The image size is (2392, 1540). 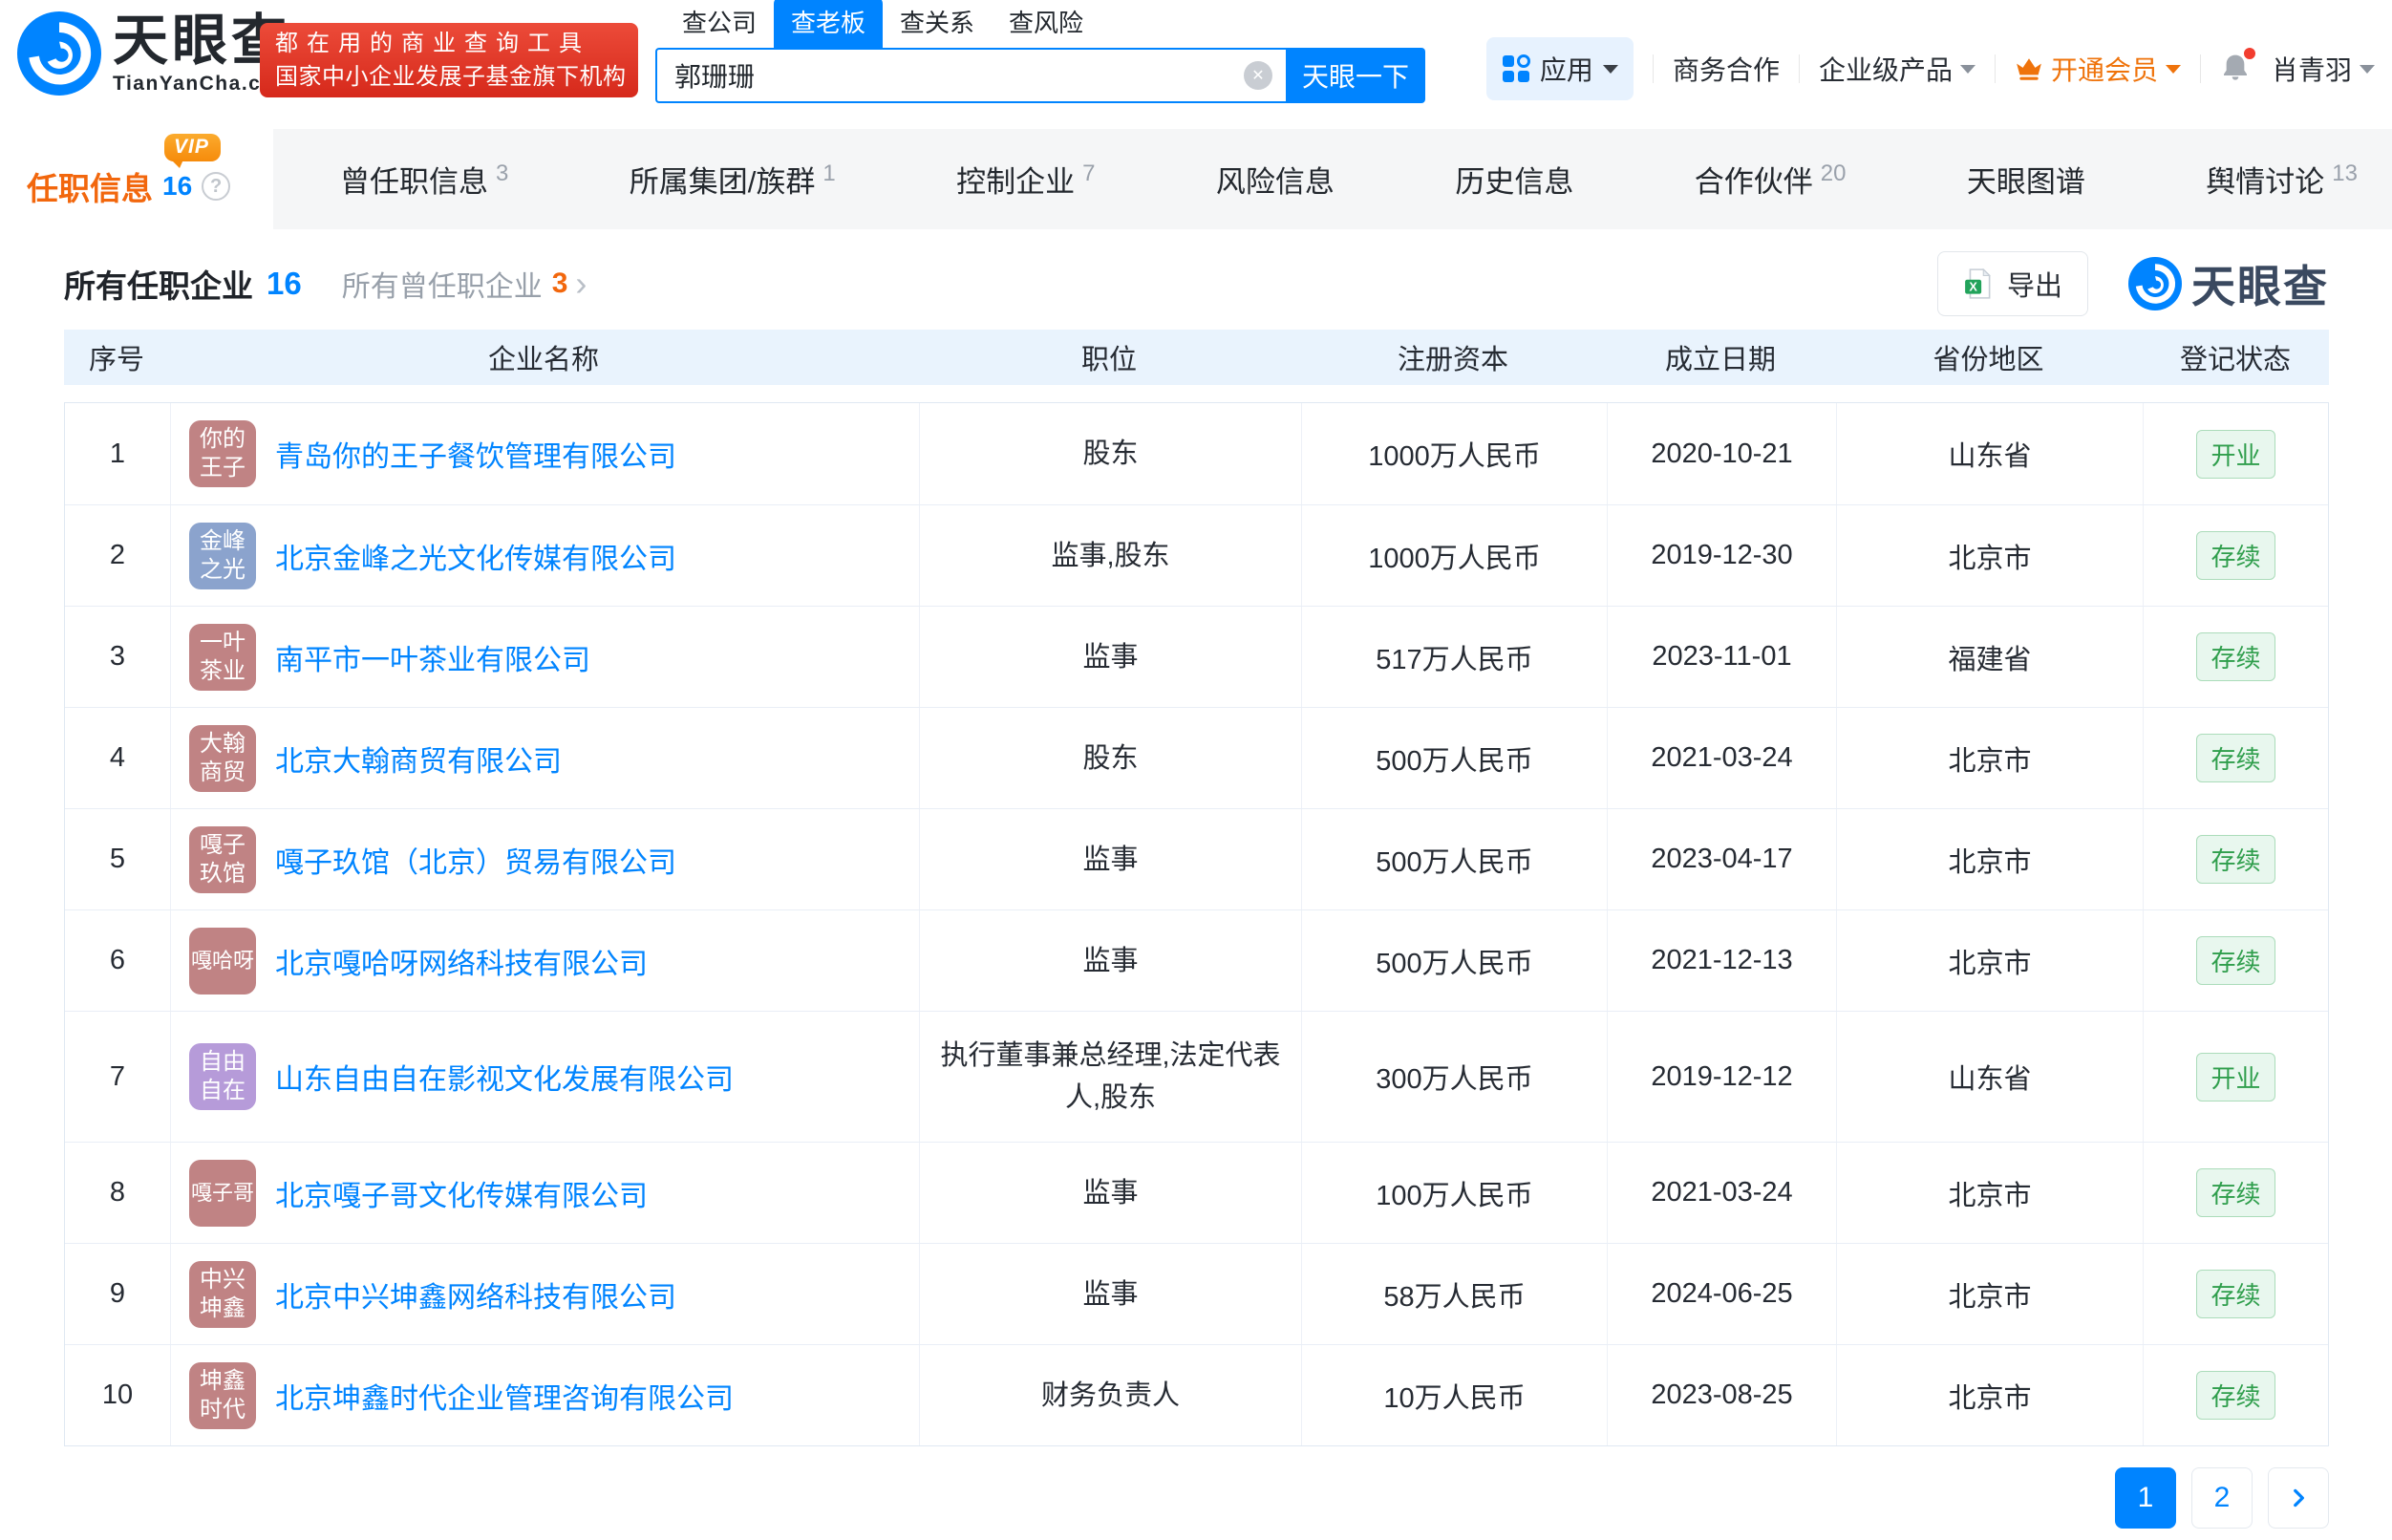 What do you see at coordinates (451, 77) in the screenshot?
I see `promo-line2: 国家中小企业发展子基金旗下机构` at bounding box center [451, 77].